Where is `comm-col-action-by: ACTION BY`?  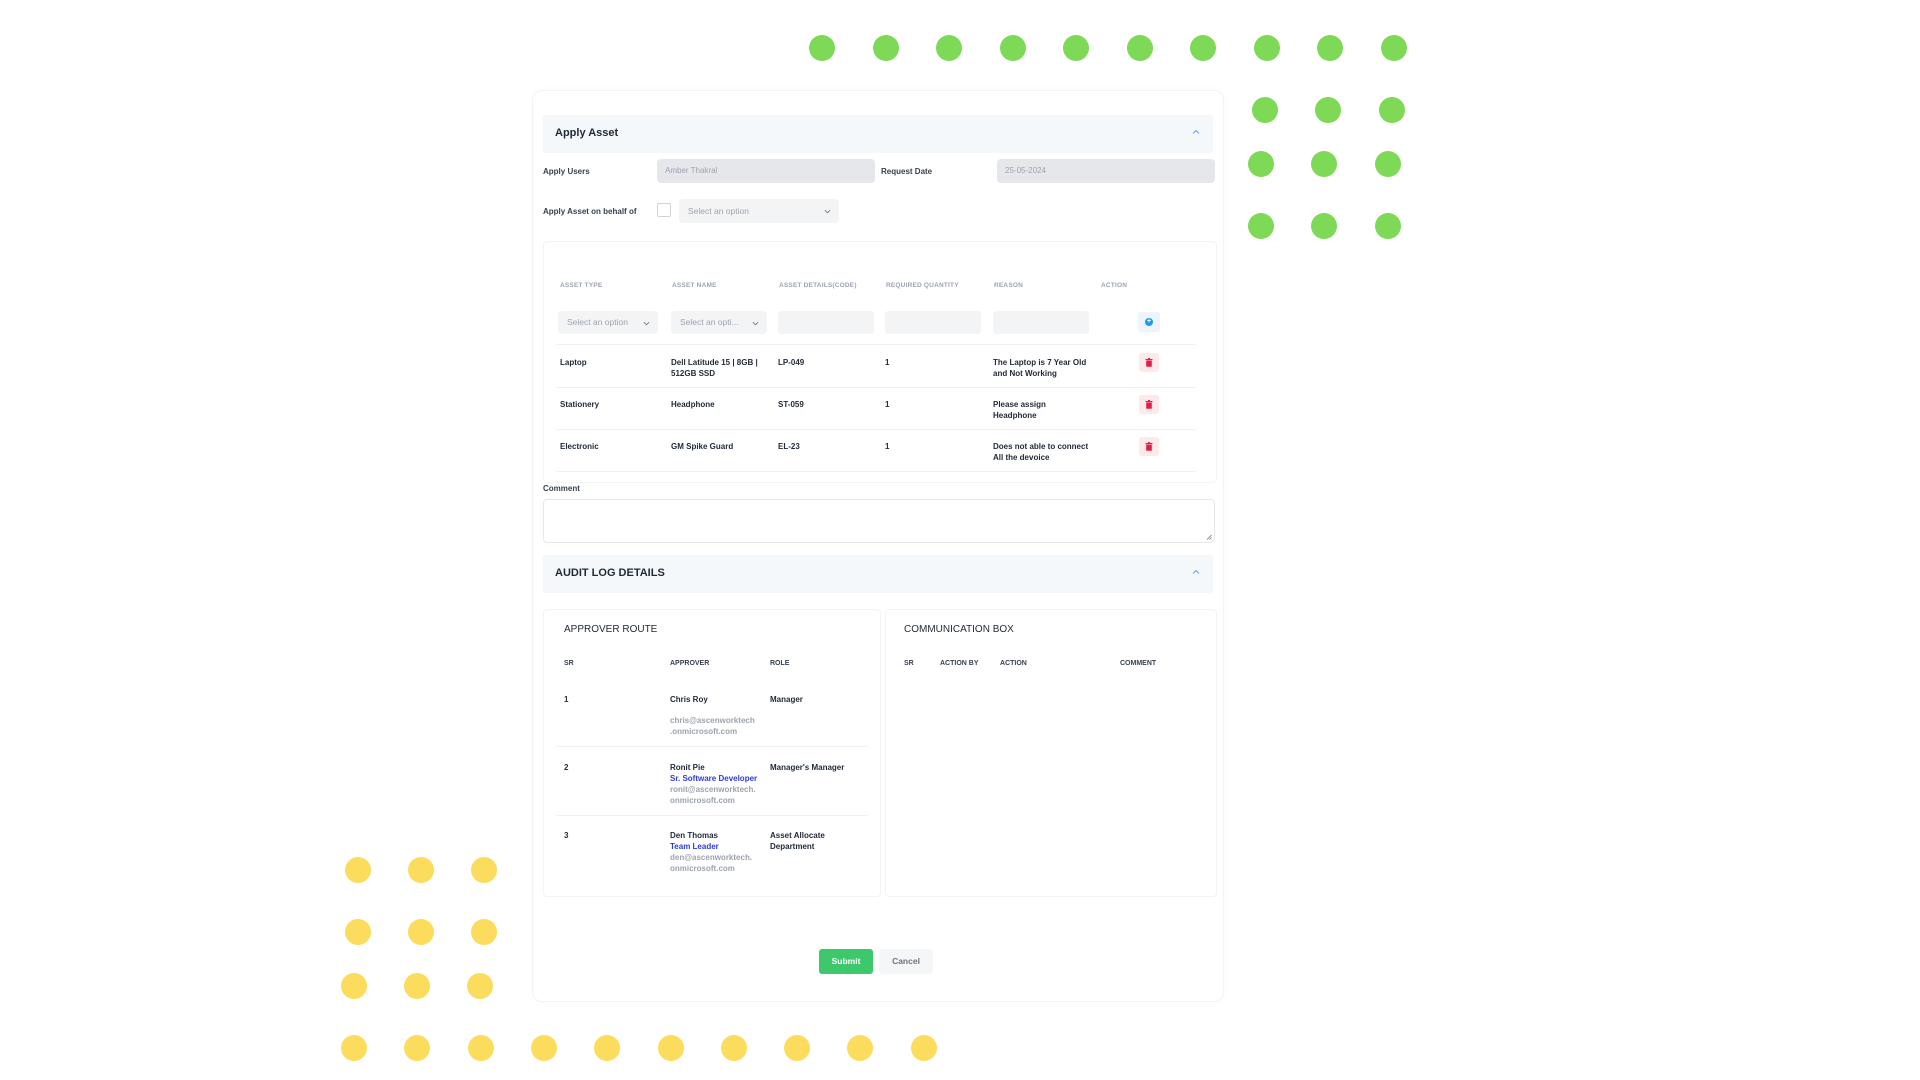
comm-col-action-by: ACTION BY is located at coordinates (959, 663).